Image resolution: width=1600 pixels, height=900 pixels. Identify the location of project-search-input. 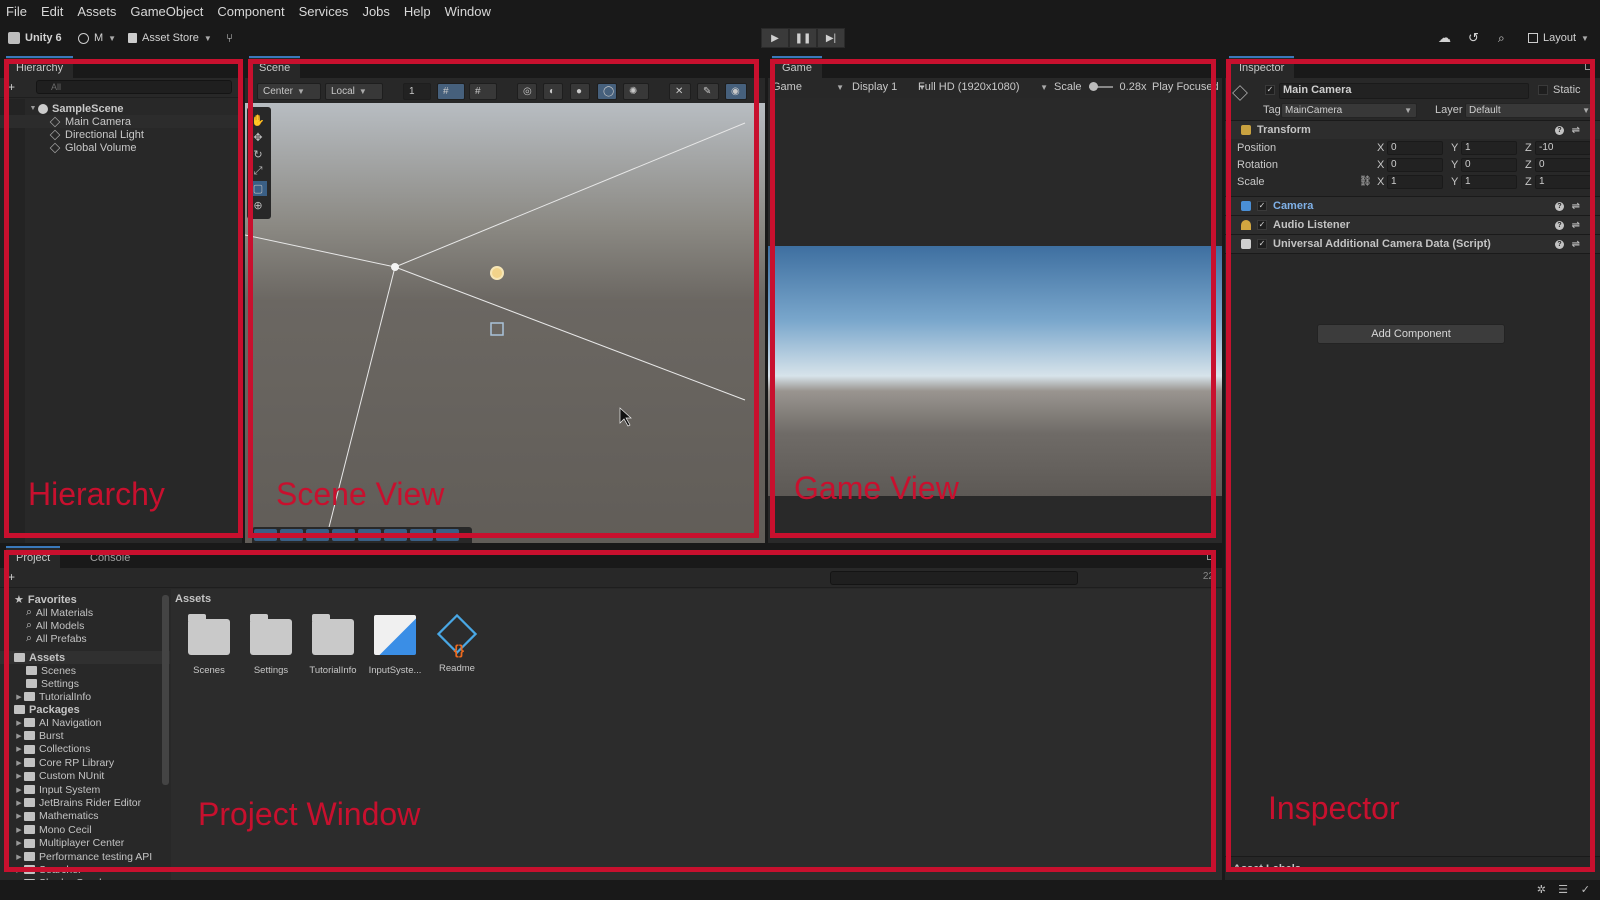
(954, 578).